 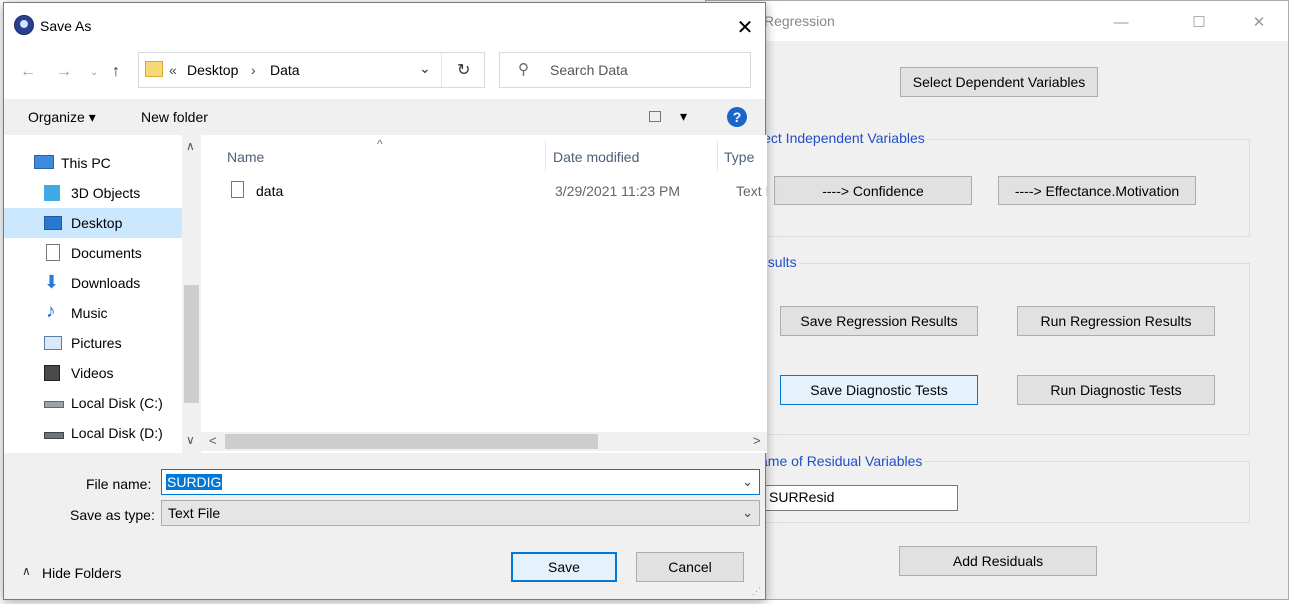 I want to click on minimize-icon: —, so click(x=1121, y=22).